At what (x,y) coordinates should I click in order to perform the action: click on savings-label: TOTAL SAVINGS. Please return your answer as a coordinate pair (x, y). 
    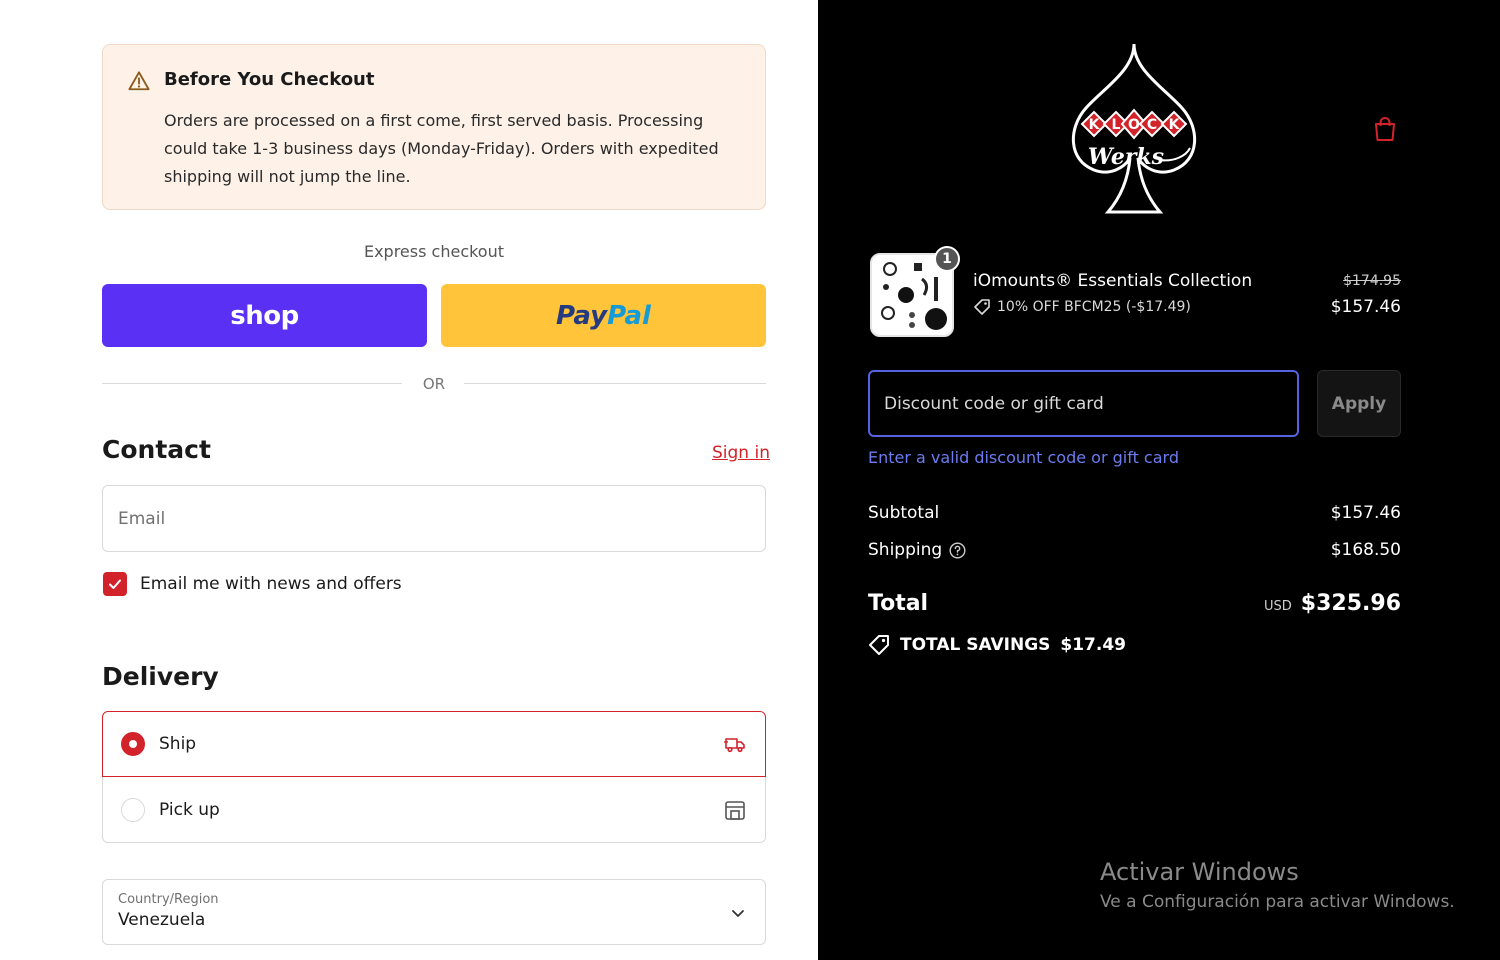
    Looking at the image, I should click on (975, 645).